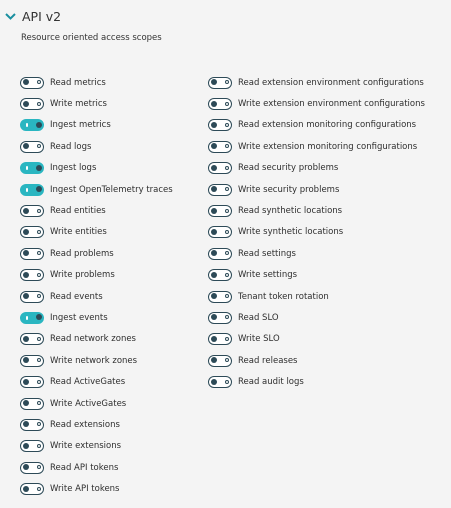 Image resolution: width=451 pixels, height=508 pixels. I want to click on scope-label: Write metrics, so click(78, 104).